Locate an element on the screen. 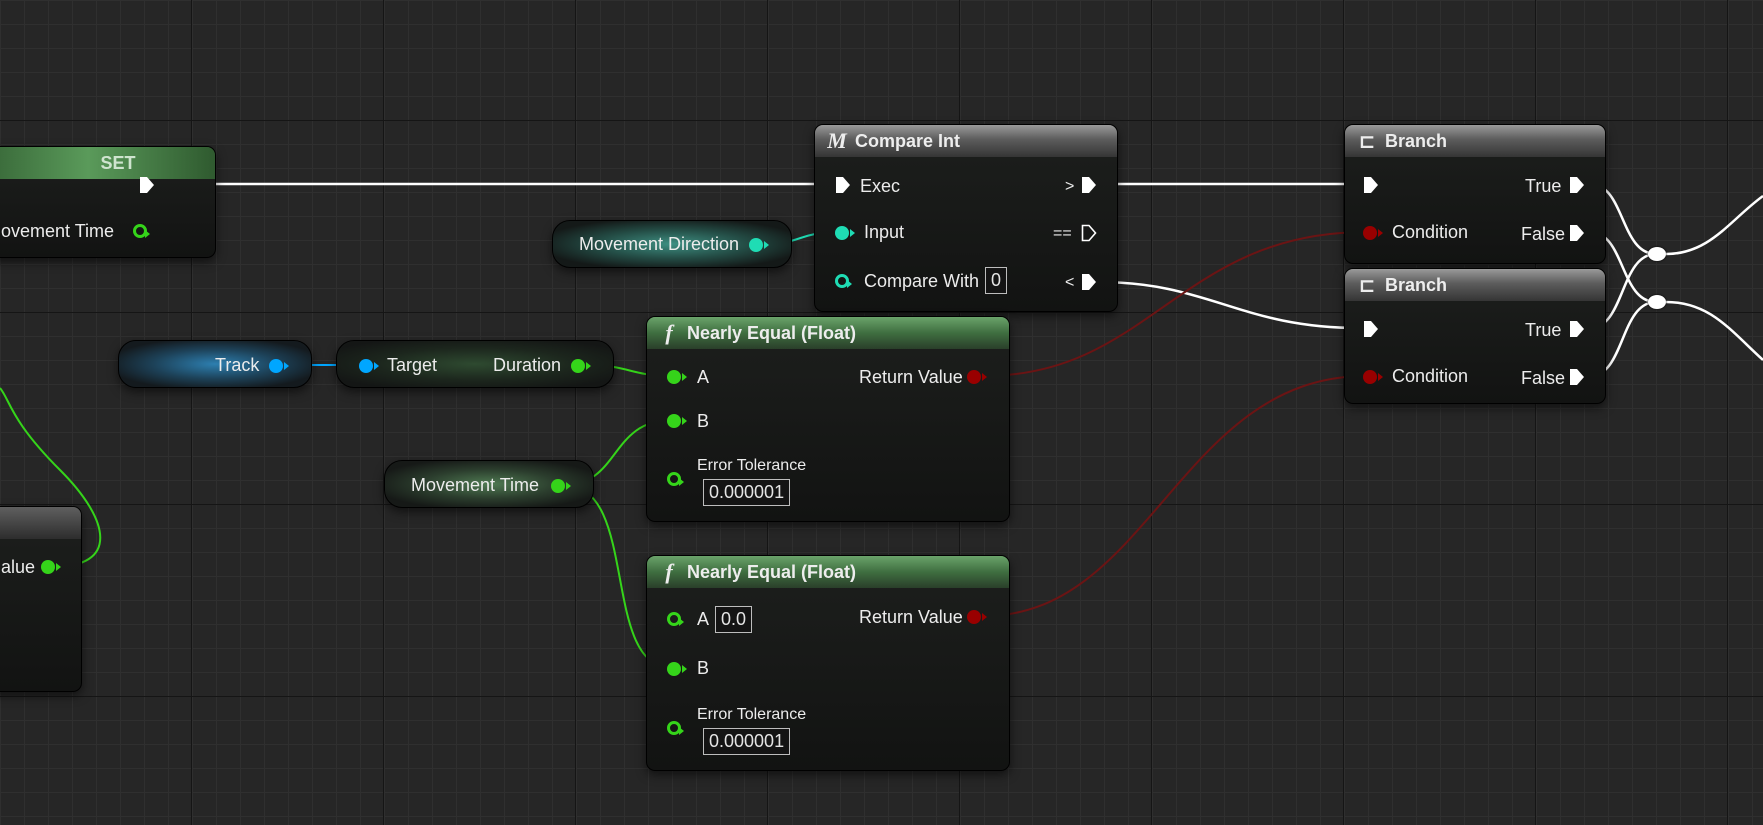 This screenshot has width=1763, height=825. nearly-equal-1-return-pin is located at coordinates (977, 377).